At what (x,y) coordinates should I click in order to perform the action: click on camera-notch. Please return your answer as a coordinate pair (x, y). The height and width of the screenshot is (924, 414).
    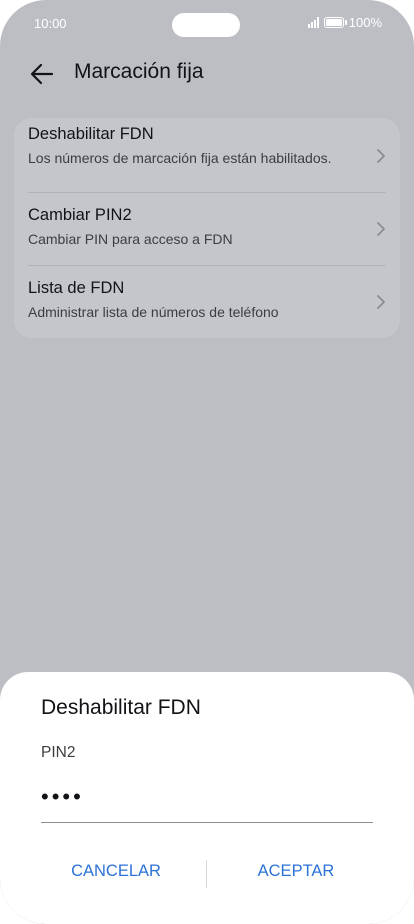
    Looking at the image, I should click on (206, 25).